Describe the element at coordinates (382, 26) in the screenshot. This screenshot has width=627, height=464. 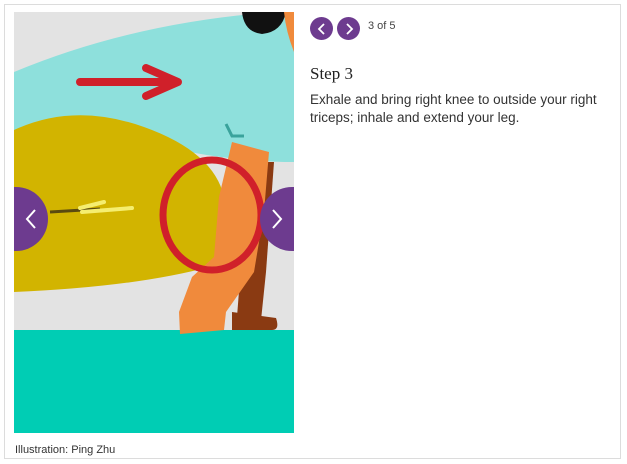
I see `slide-counter: 3 of 5` at that location.